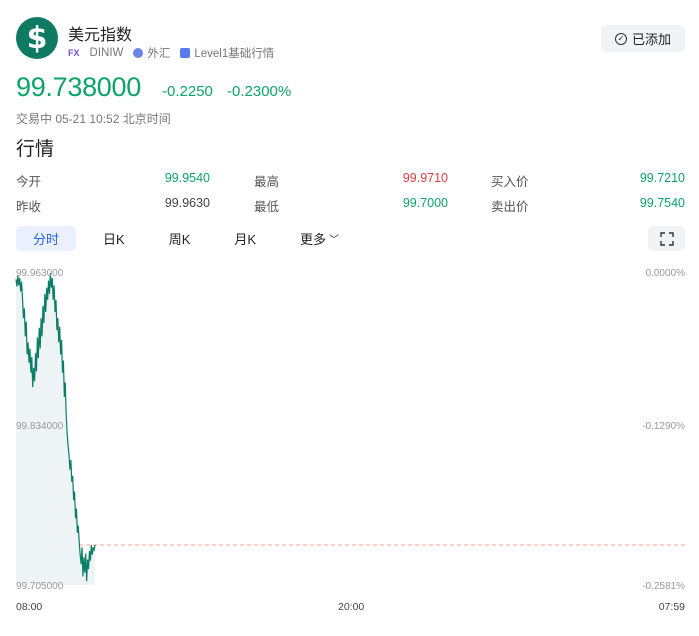 This screenshot has width=699, height=636. Describe the element at coordinates (663, 586) in the screenshot. I see `y-right-tick-bottom: -0.2581%` at that location.